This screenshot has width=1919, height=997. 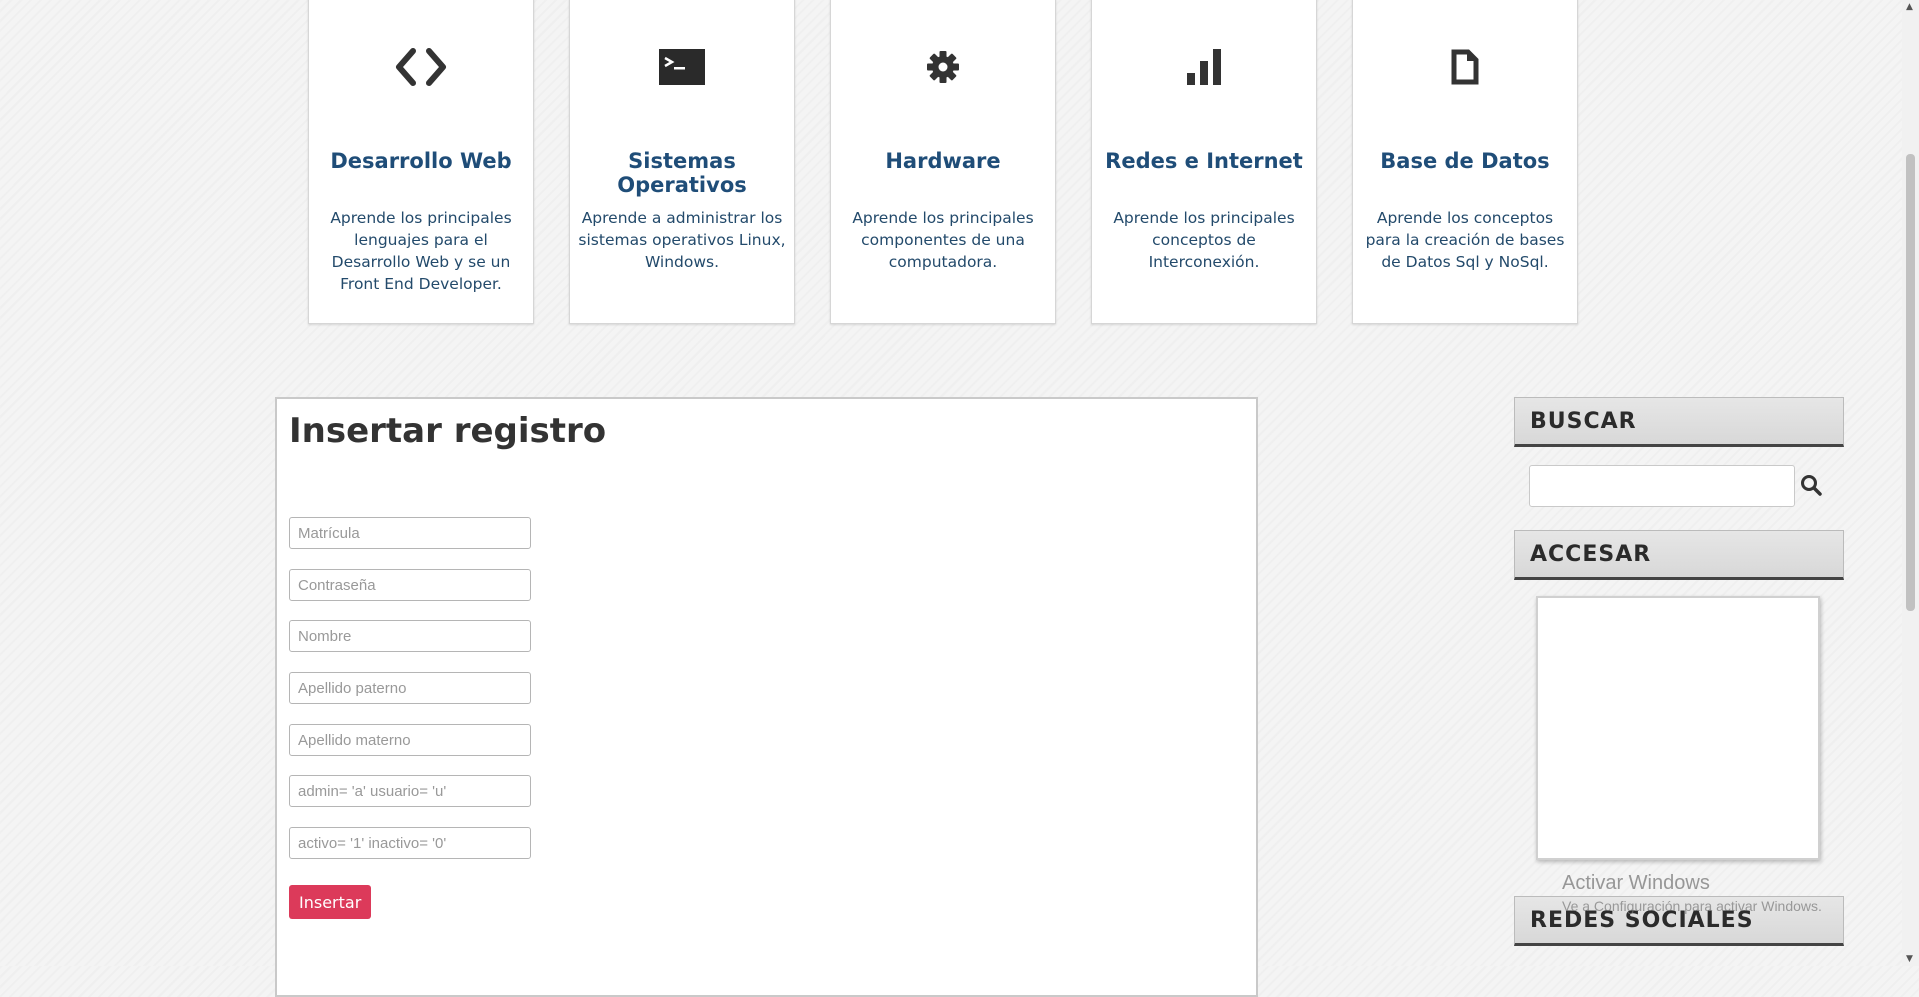 What do you see at coordinates (1679, 422) in the screenshot?
I see `search-widget-title: BUSCAR` at bounding box center [1679, 422].